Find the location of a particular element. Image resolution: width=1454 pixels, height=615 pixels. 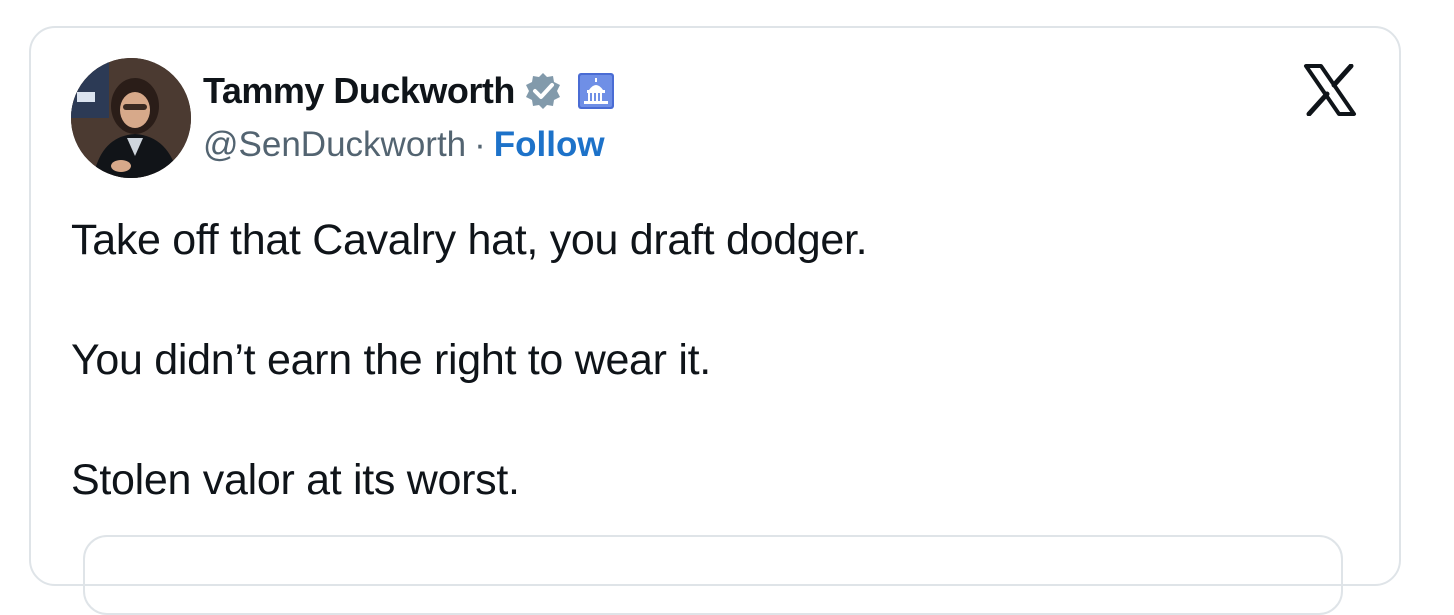

tweet-line: You didn’t earn the right to wear it. is located at coordinates (391, 360).